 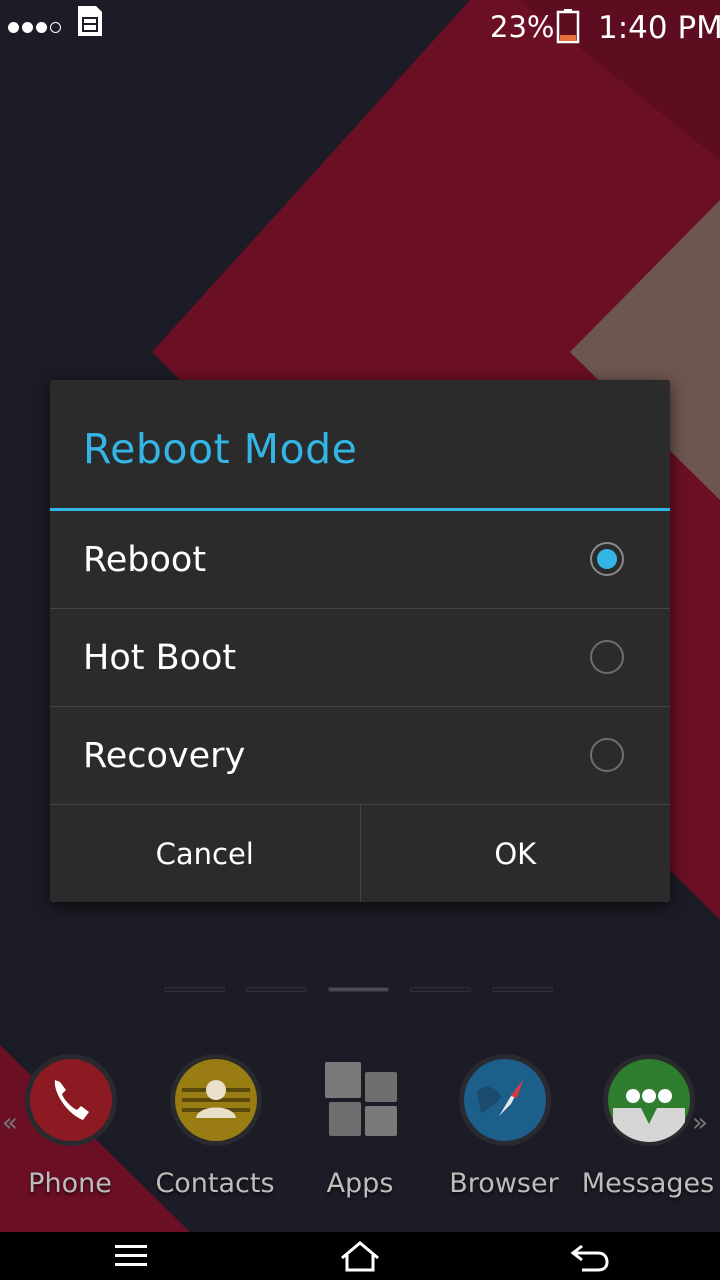 What do you see at coordinates (360, 1183) in the screenshot?
I see `dock-label: Apps` at bounding box center [360, 1183].